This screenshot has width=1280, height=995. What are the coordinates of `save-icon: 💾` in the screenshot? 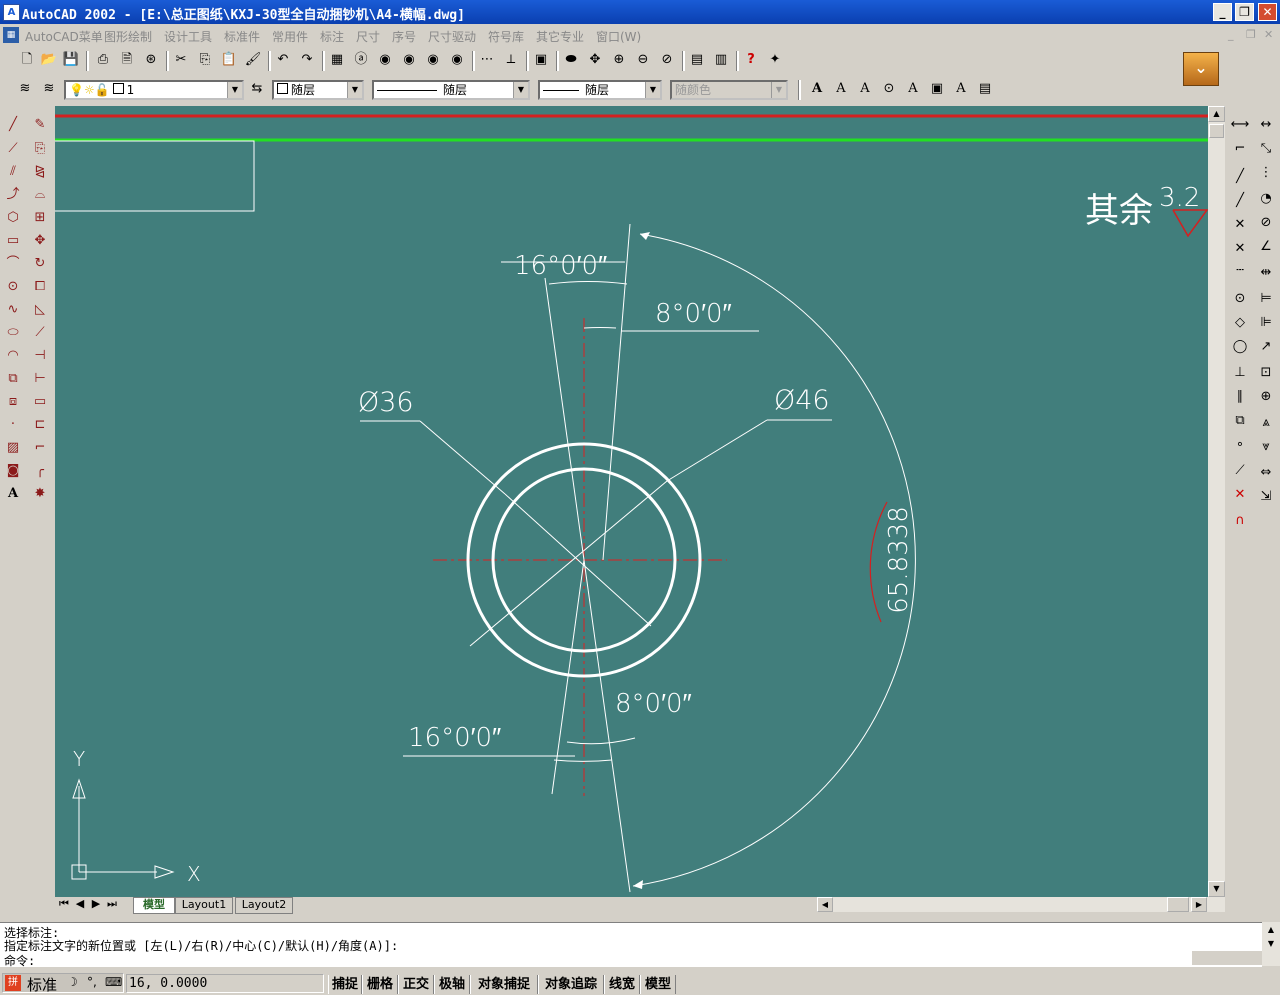 It's located at (71, 60).